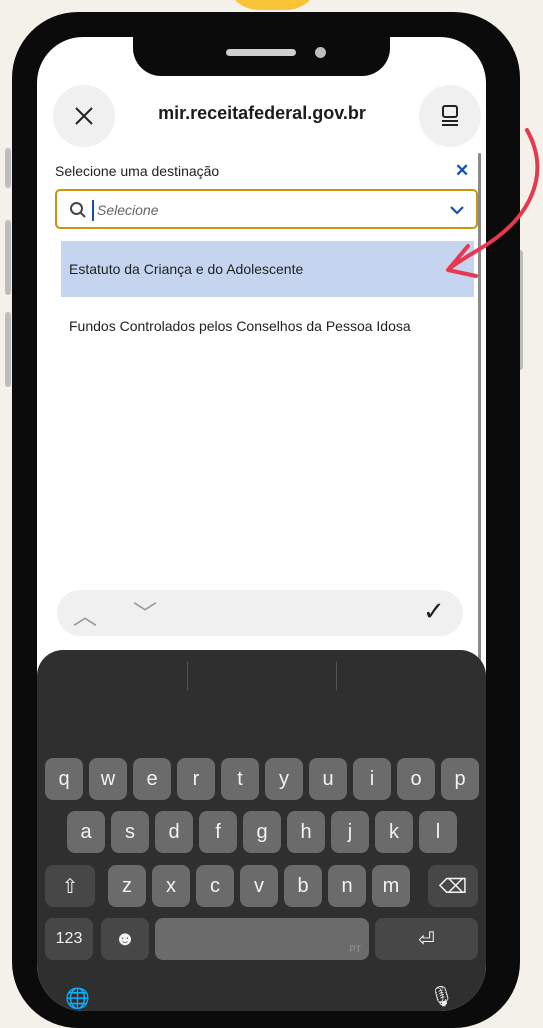 This screenshot has width=543, height=1028. Describe the element at coordinates (434, 611) in the screenshot. I see `done-button: ✓` at that location.